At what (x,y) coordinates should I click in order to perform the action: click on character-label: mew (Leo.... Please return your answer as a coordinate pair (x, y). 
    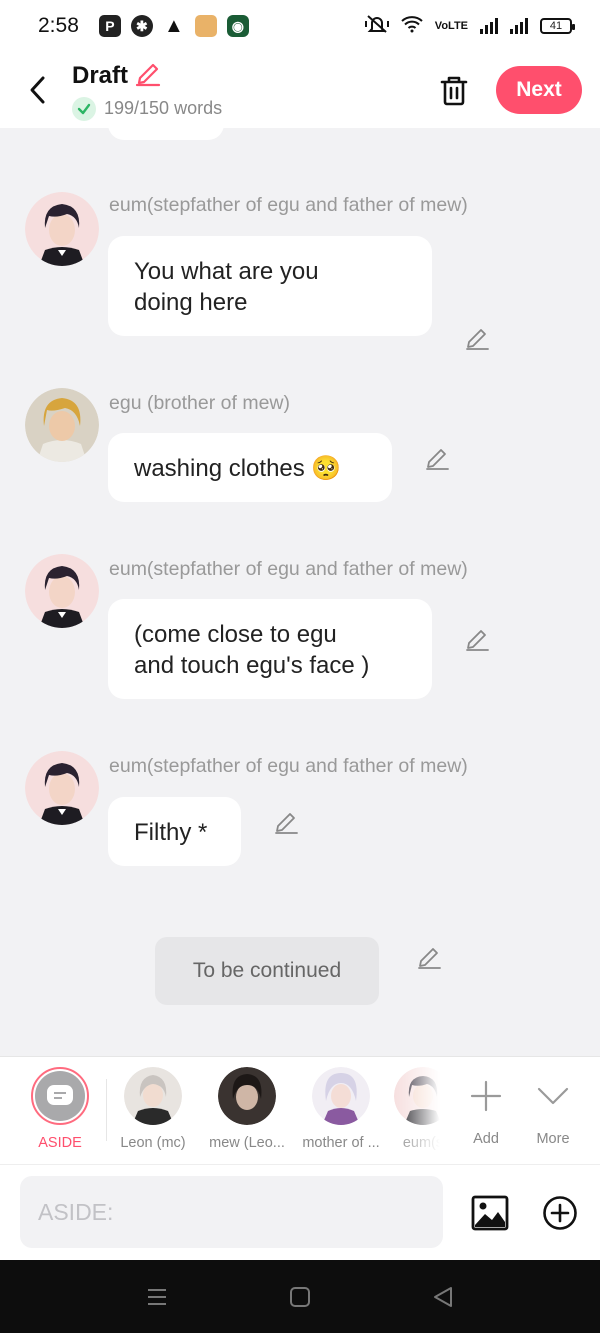
    Looking at the image, I should click on (247, 1143).